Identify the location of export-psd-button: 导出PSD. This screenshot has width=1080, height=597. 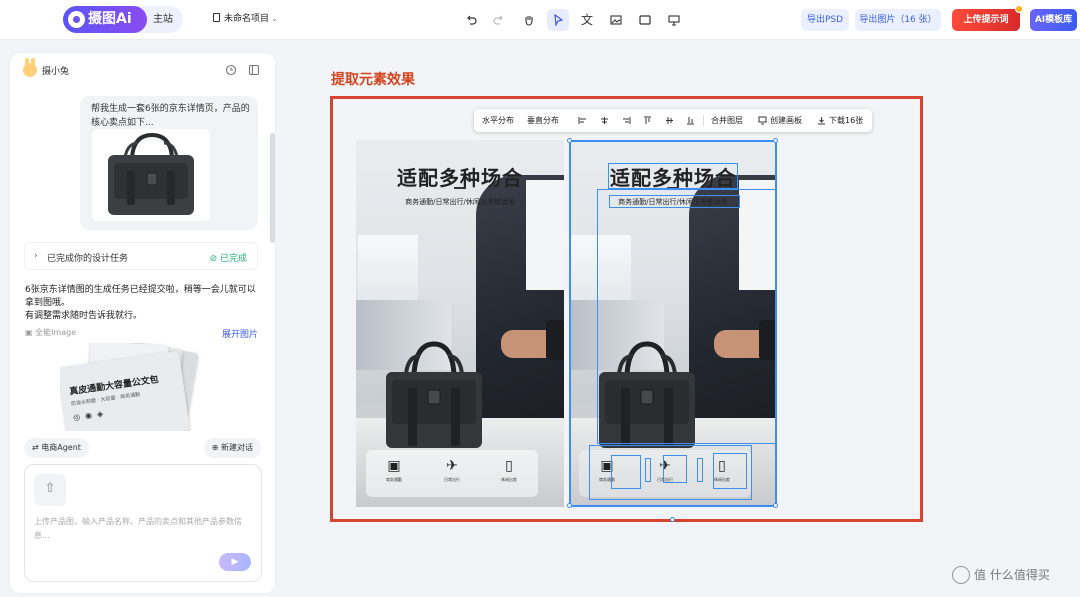
(825, 20).